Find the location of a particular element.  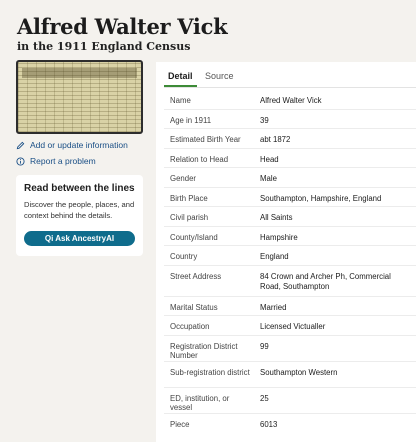

detail-value: Southampton, Hampshire, England is located at coordinates (321, 198).